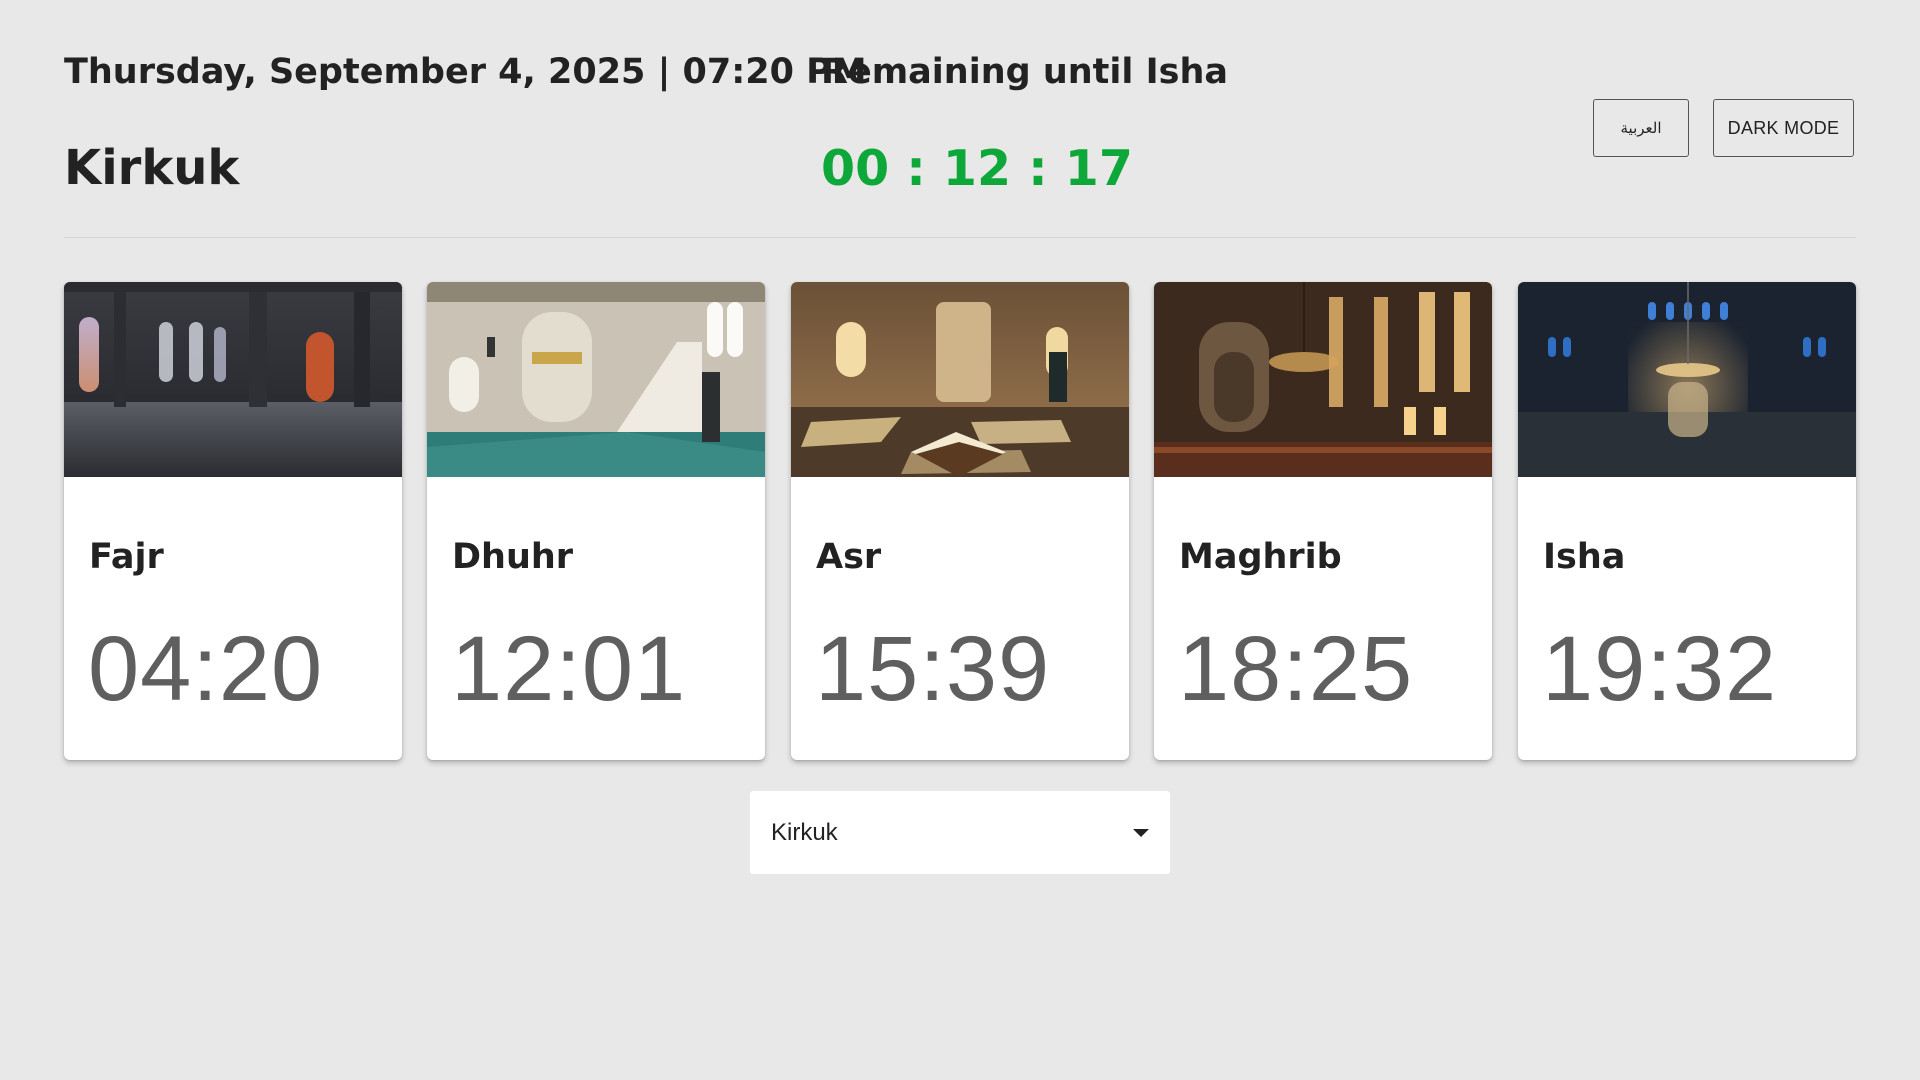  What do you see at coordinates (1323, 379) in the screenshot?
I see `mosque-interior-chandelier-sunset-image` at bounding box center [1323, 379].